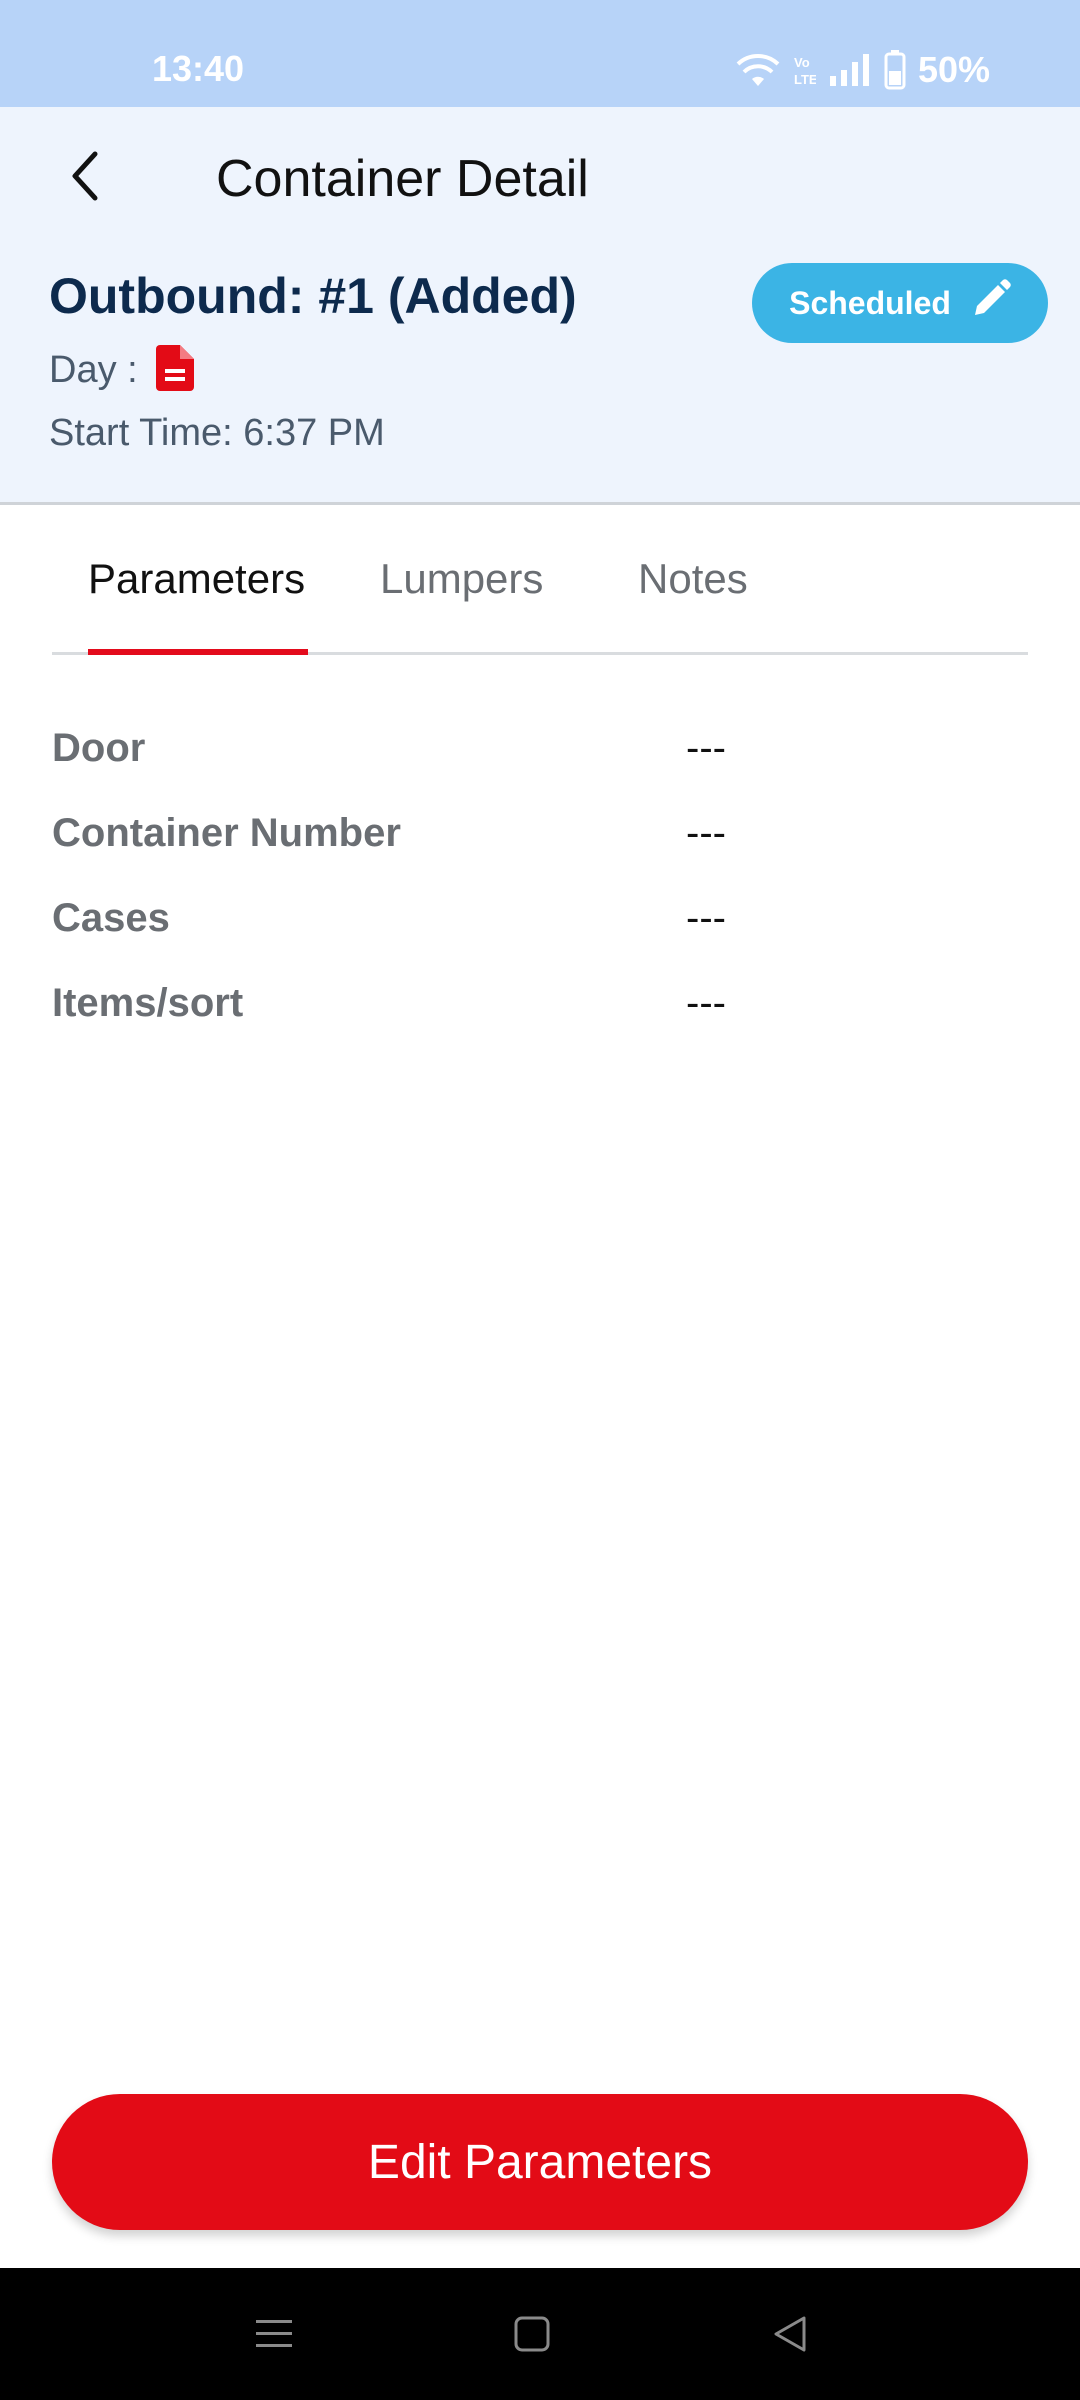  I want to click on param-row-door: Door ---, so click(540, 752).